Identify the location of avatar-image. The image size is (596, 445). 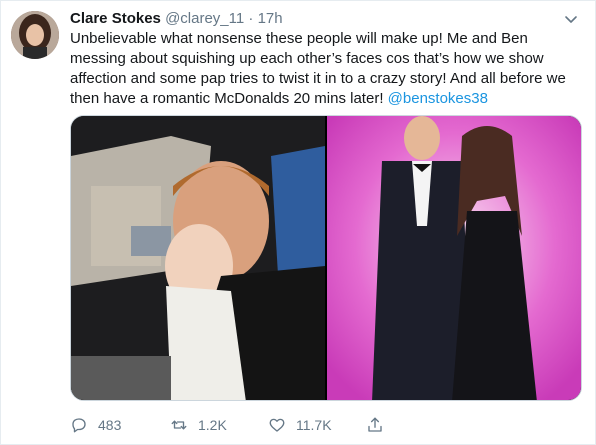
(35, 35).